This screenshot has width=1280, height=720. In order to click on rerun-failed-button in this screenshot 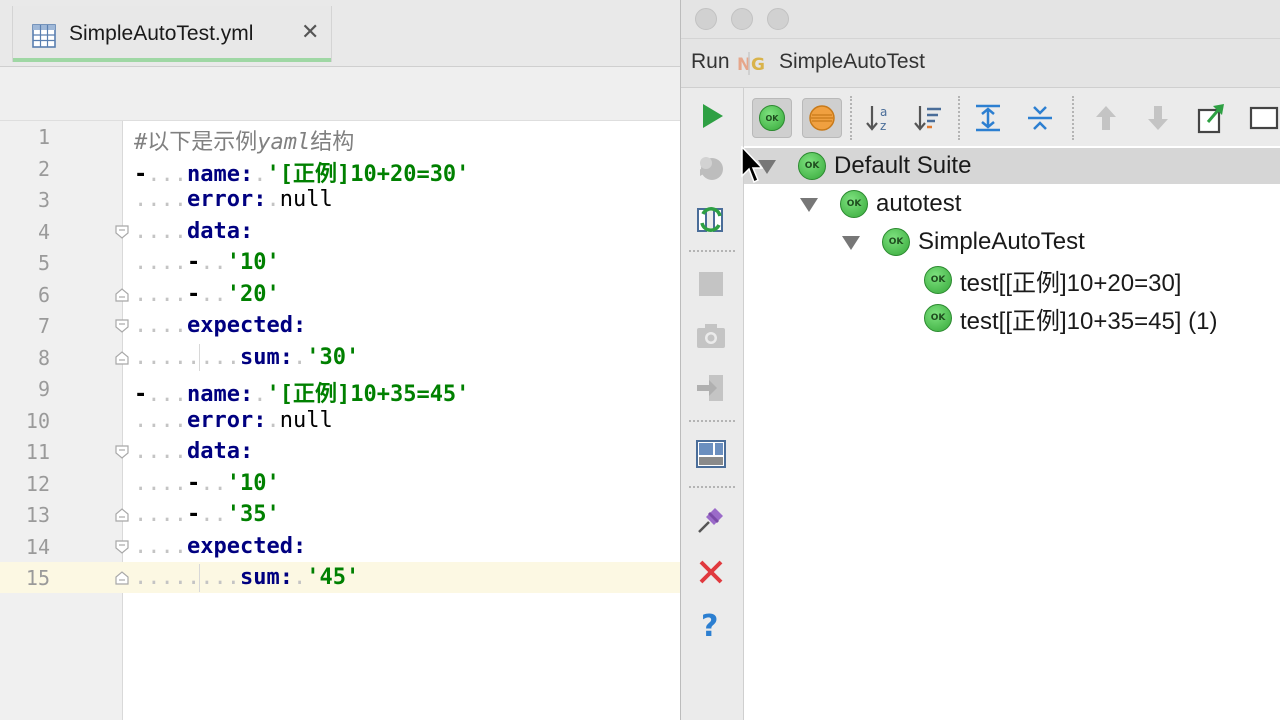, I will do `click(711, 220)`.